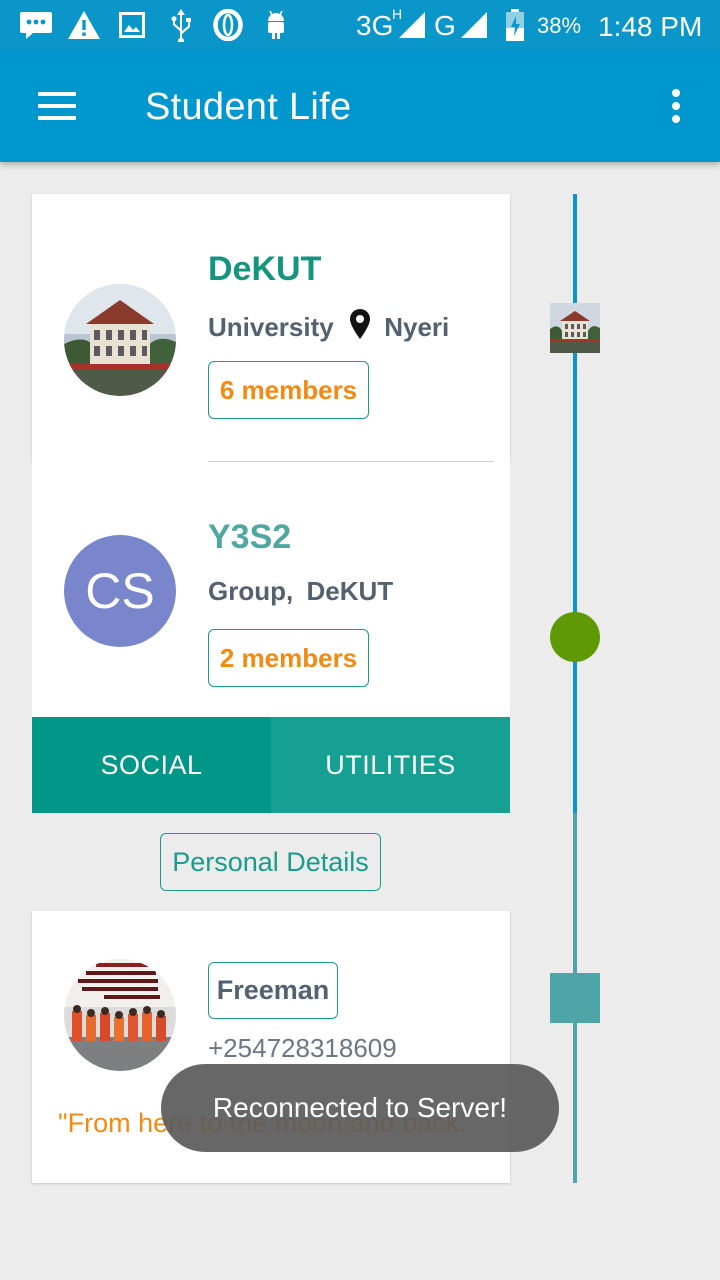  What do you see at coordinates (36, 25) in the screenshot?
I see `messenger-icon` at bounding box center [36, 25].